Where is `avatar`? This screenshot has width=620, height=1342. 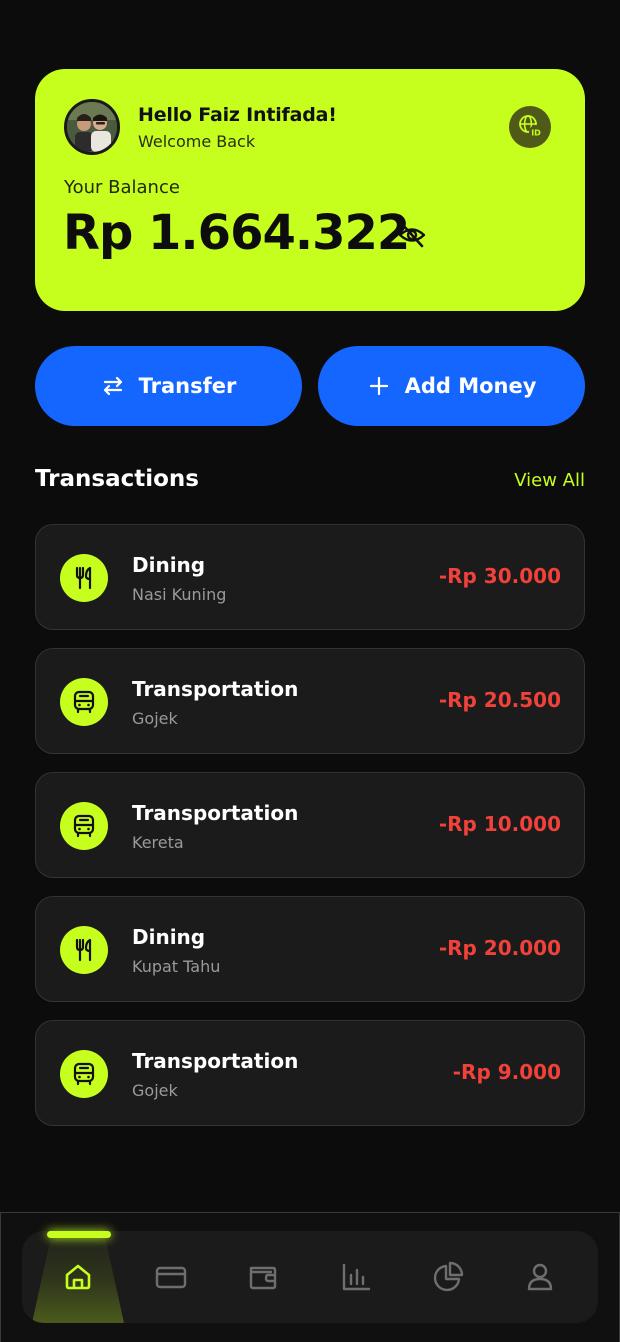
avatar is located at coordinates (92, 127).